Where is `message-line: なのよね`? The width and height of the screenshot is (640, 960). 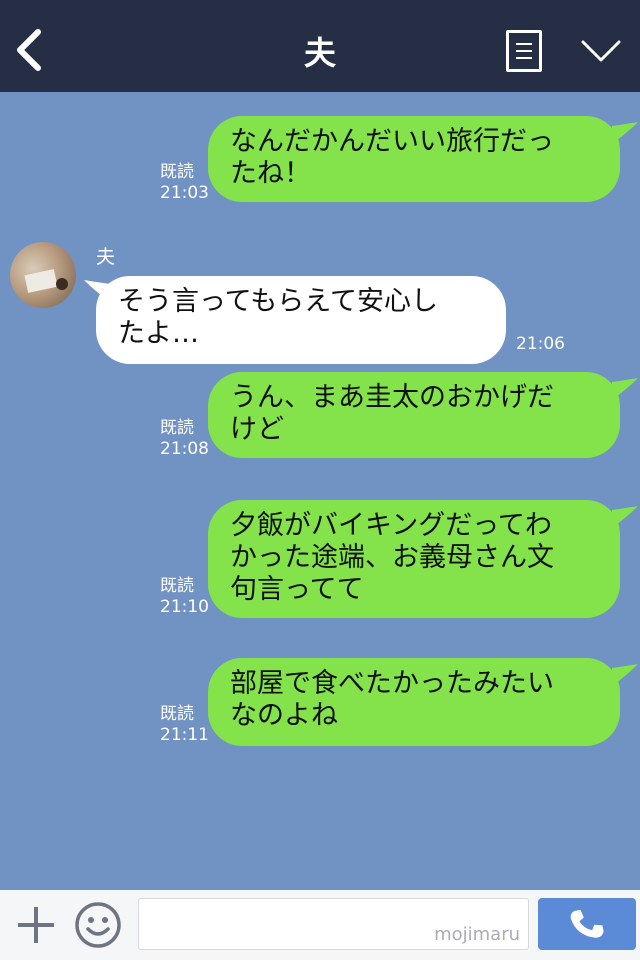 message-line: なのよね is located at coordinates (284, 715).